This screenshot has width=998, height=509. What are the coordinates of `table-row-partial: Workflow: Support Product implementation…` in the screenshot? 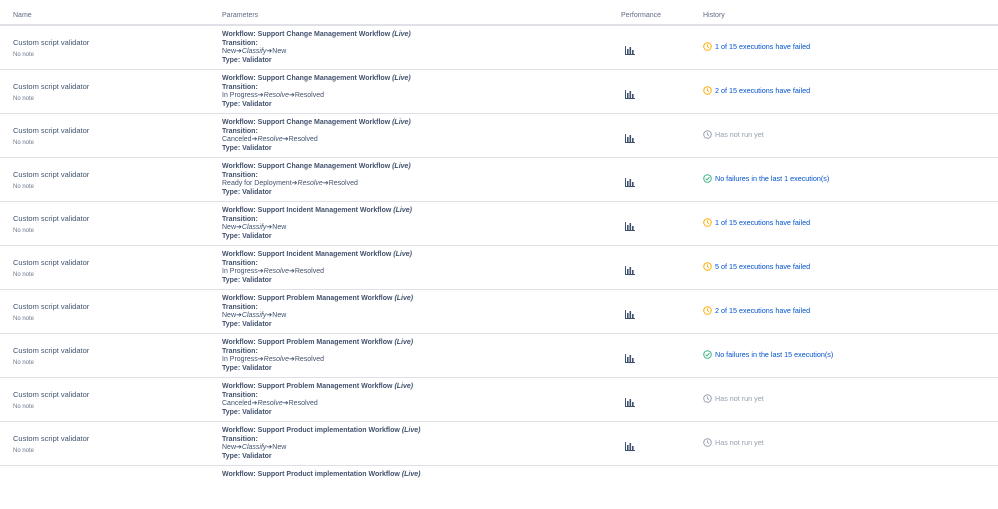 It's located at (499, 487).